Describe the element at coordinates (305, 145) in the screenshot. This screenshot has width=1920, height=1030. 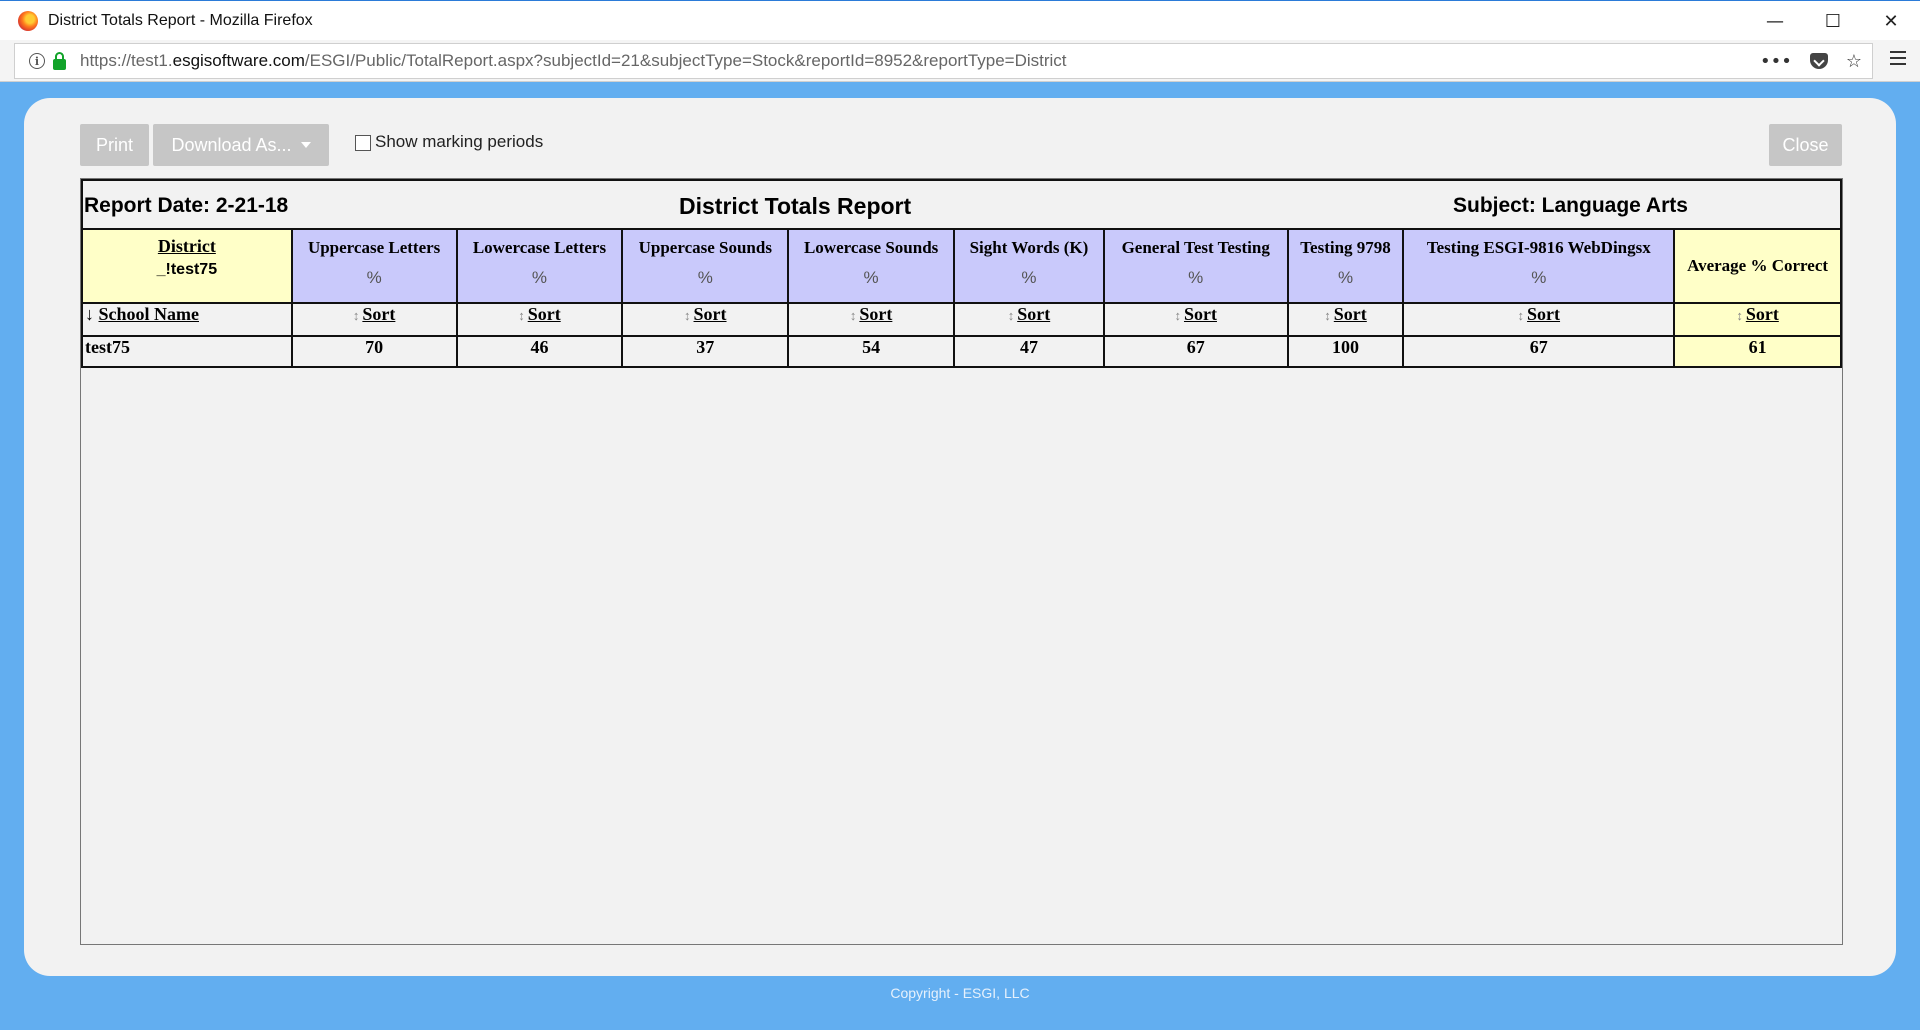
I see `caret-down-icon` at that location.